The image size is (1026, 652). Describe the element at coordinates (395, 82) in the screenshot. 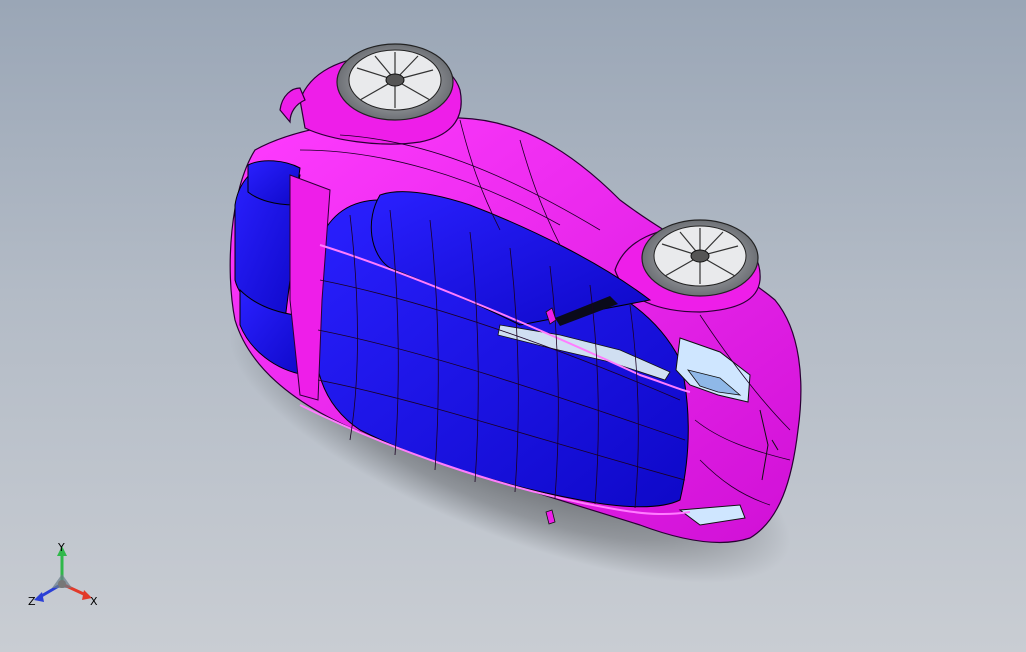

I see `rear-wheel` at that location.